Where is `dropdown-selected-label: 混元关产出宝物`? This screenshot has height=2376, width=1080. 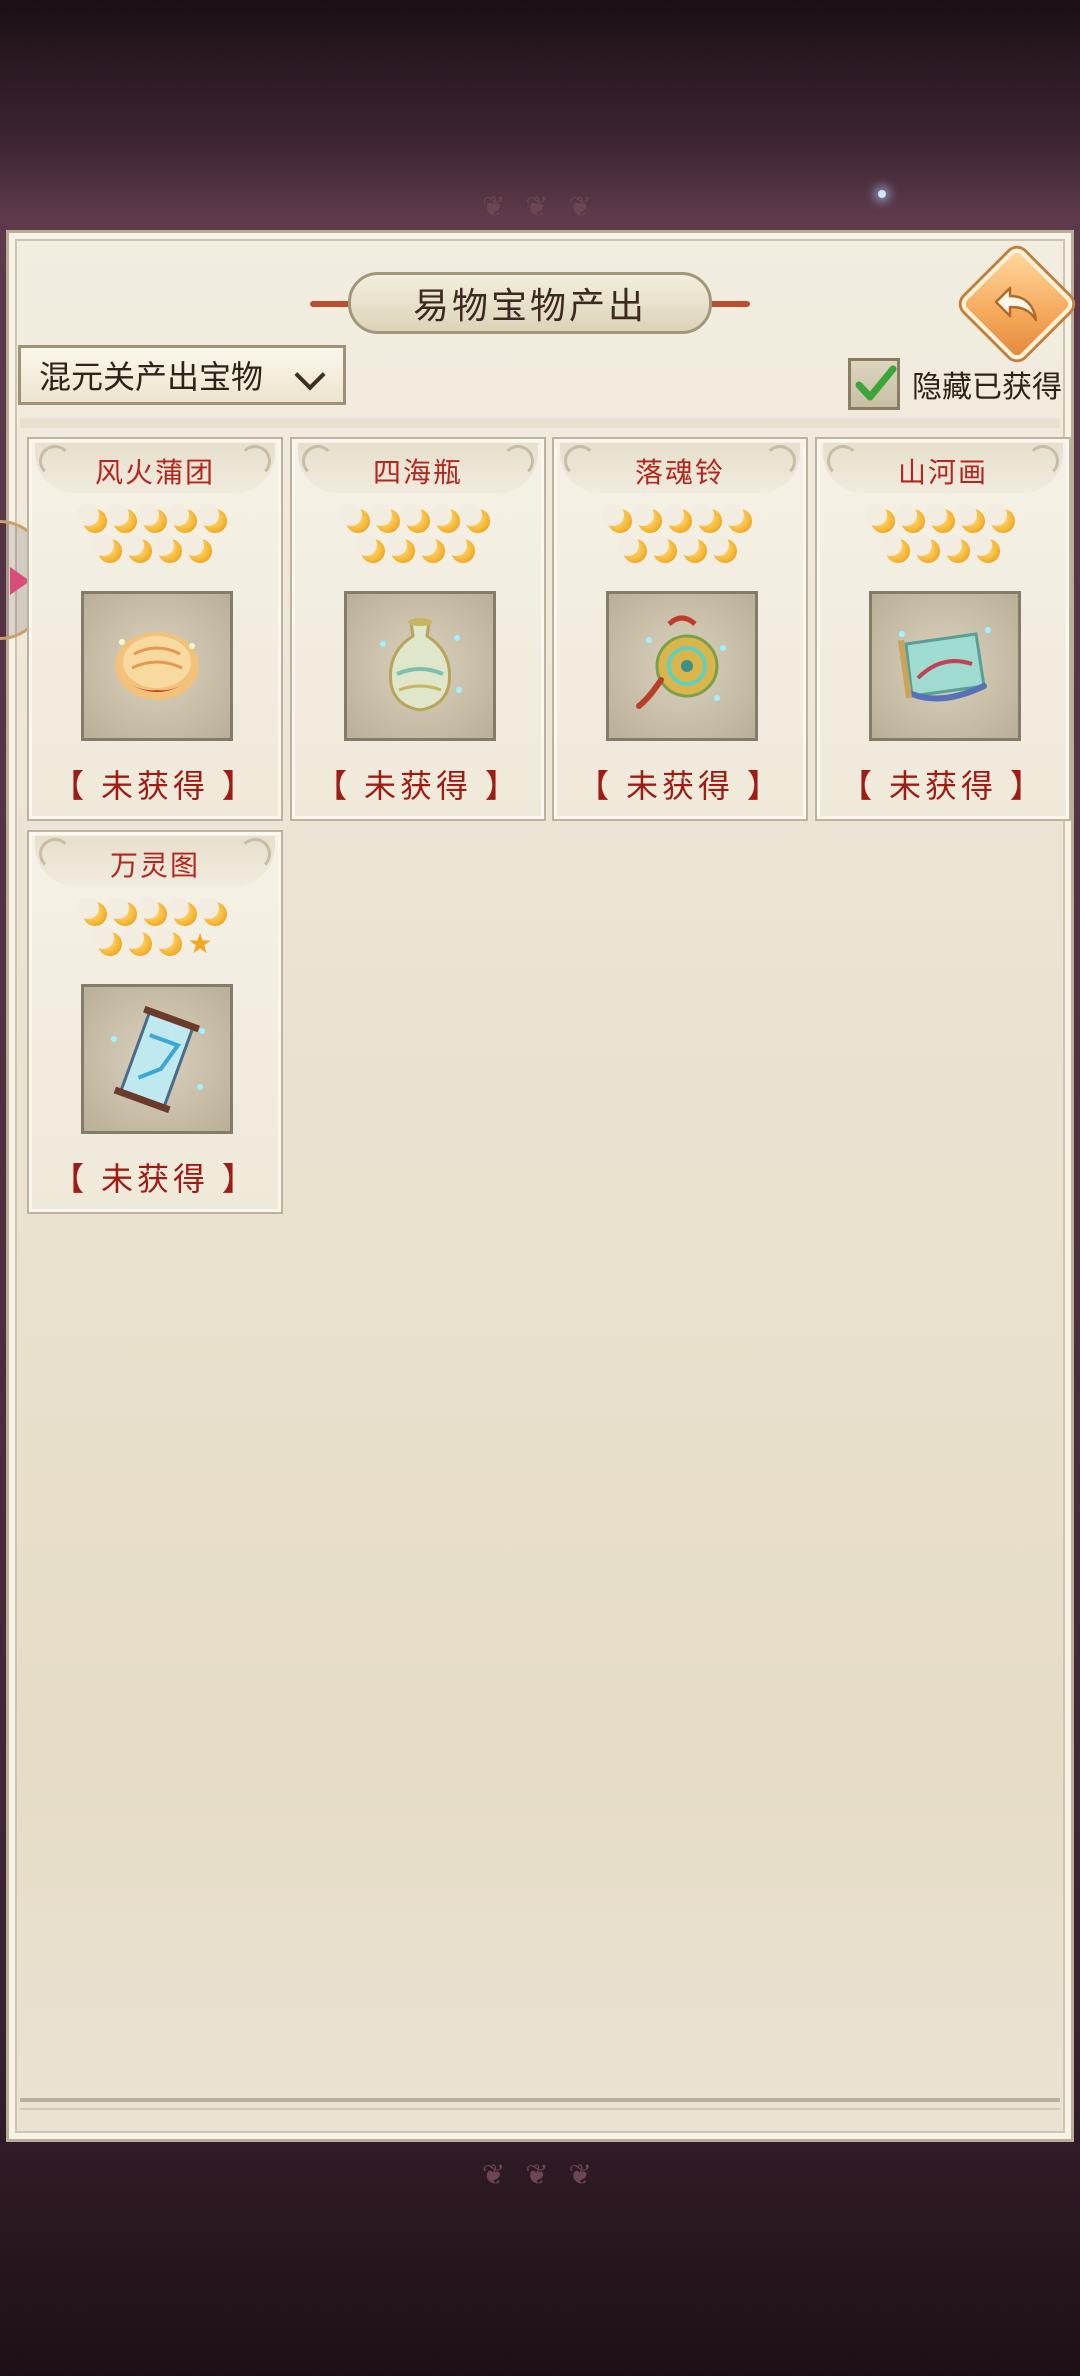 dropdown-selected-label: 混元关产出宝物 is located at coordinates (151, 377).